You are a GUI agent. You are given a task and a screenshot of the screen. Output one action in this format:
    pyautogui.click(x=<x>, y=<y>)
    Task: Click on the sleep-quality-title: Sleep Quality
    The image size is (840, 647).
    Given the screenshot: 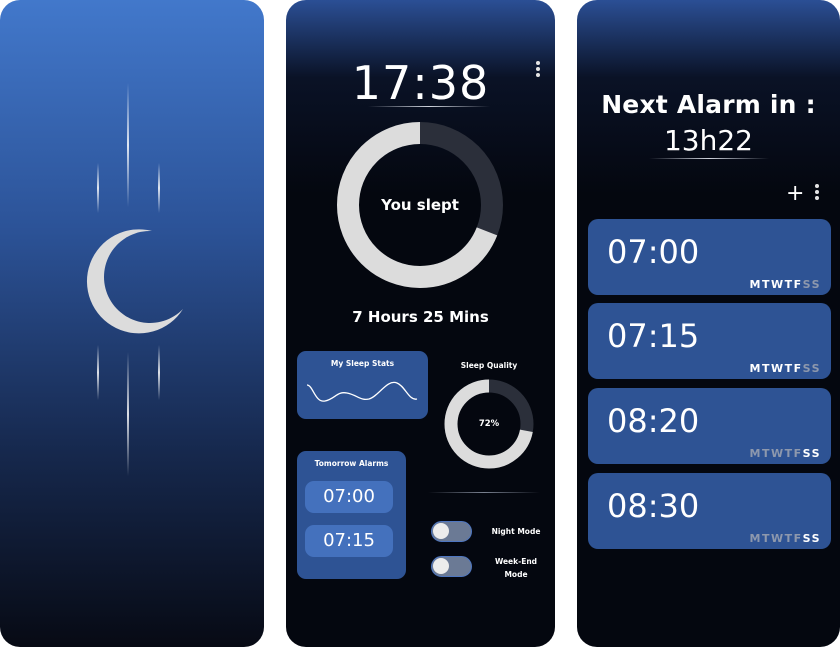 What is the action you would take?
    pyautogui.click(x=489, y=365)
    